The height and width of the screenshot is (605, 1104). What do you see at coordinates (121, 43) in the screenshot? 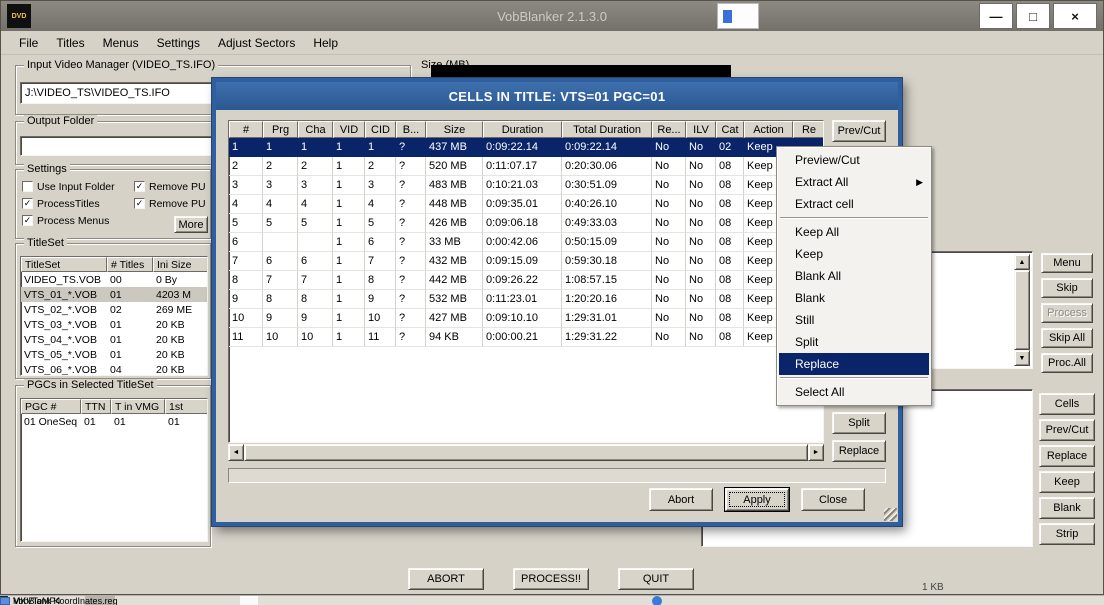
I see `menu-item-menus: Menus` at bounding box center [121, 43].